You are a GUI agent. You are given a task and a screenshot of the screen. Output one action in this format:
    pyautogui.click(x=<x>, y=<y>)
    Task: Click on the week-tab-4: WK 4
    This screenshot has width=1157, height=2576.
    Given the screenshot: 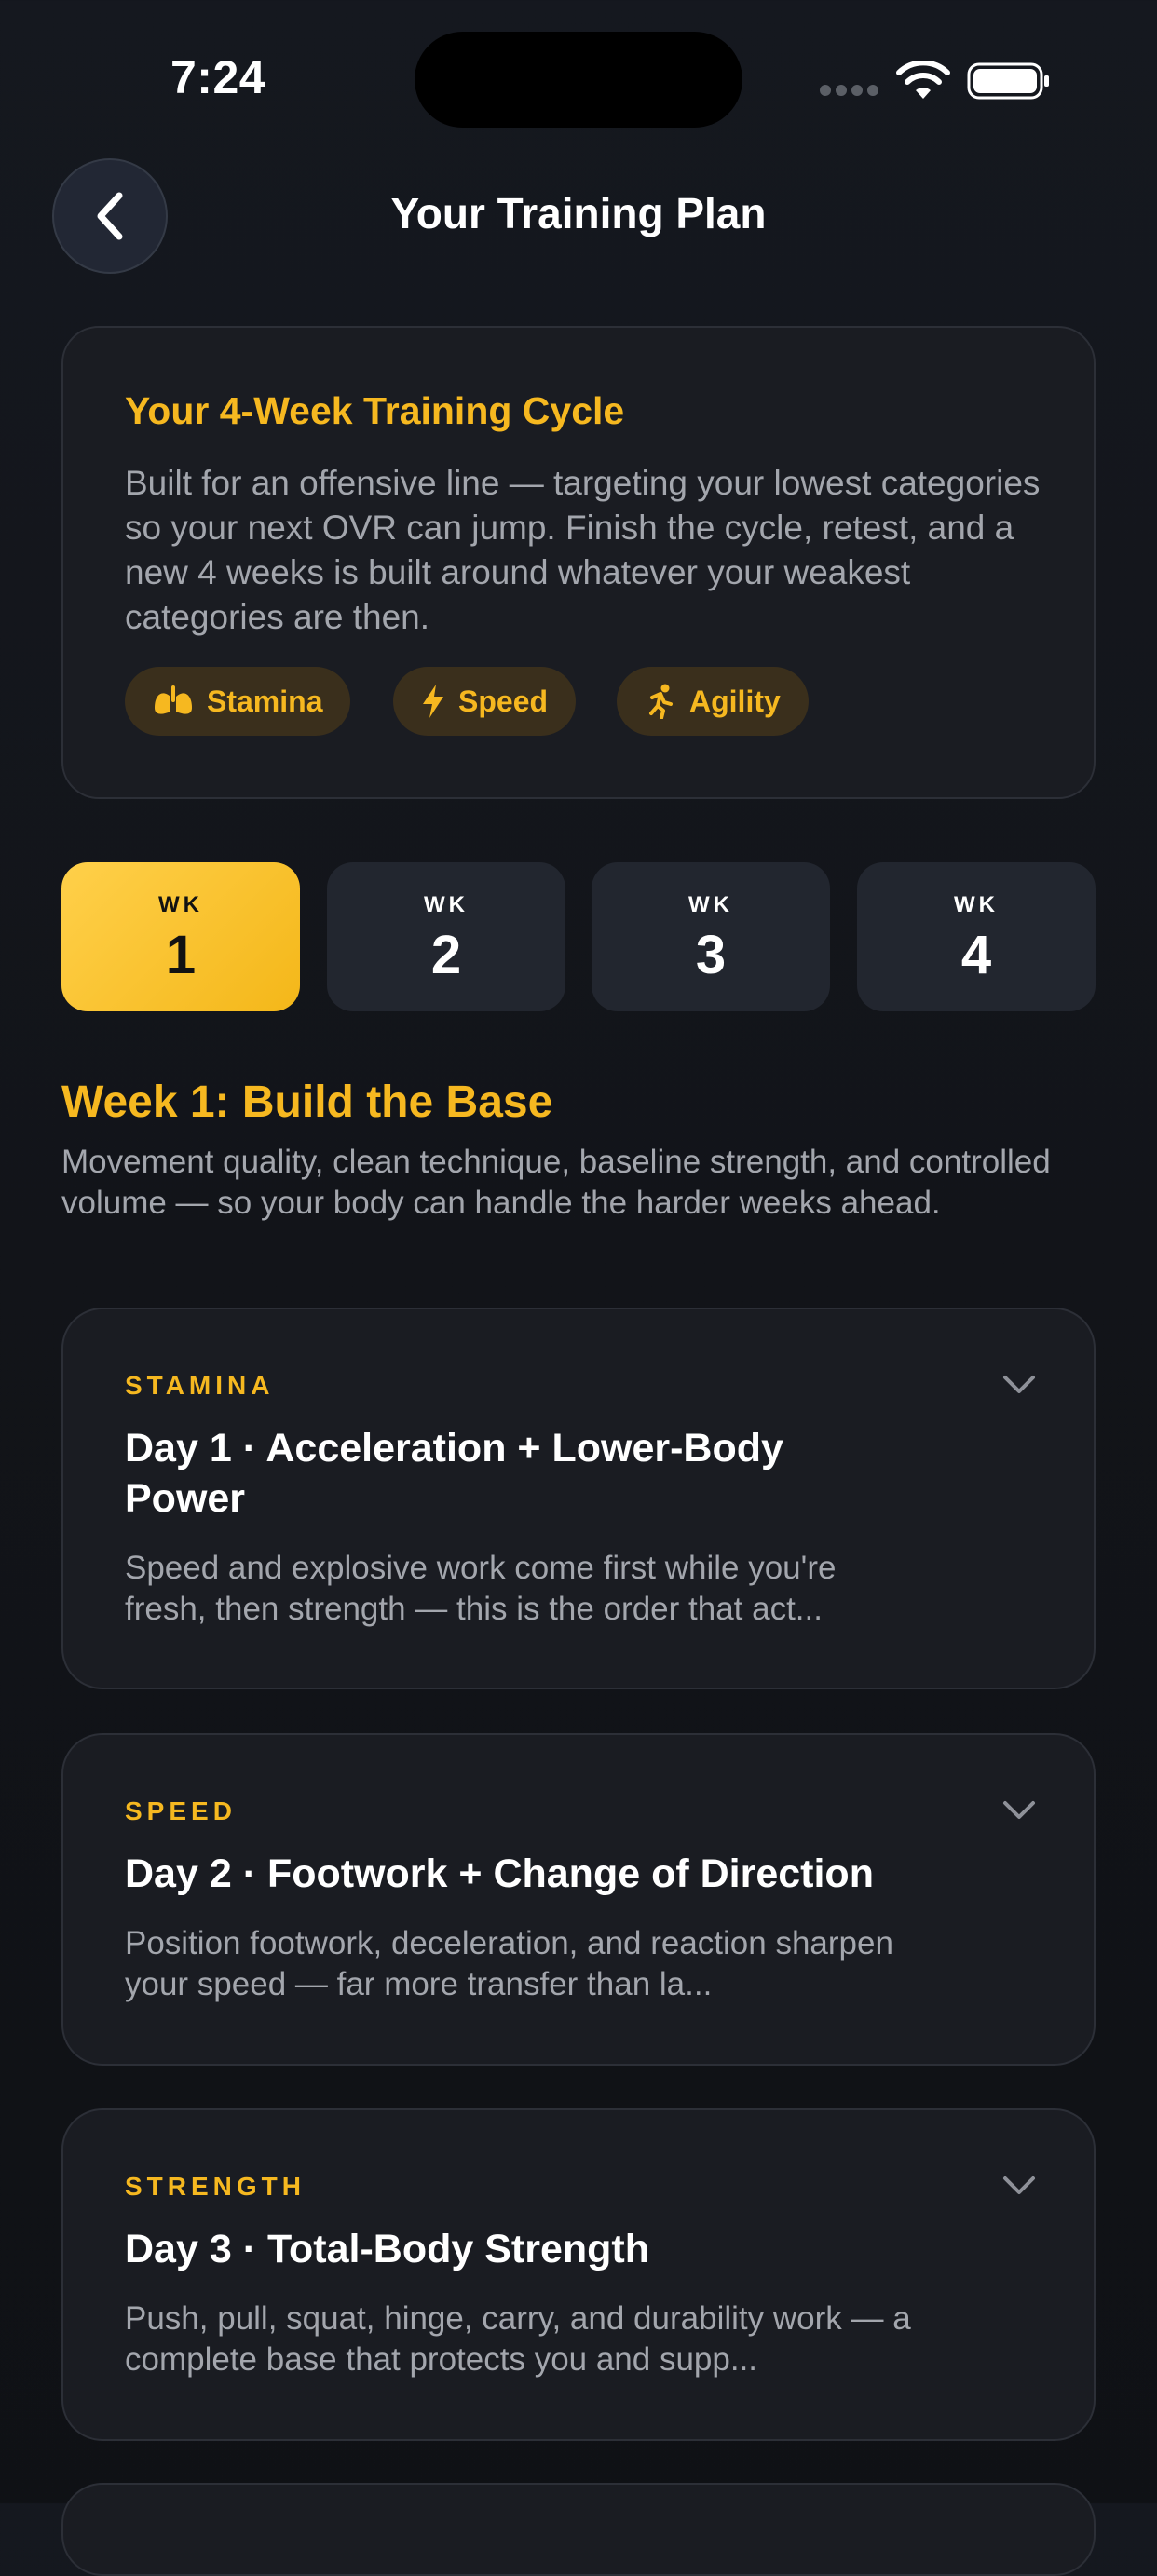 What is the action you would take?
    pyautogui.click(x=976, y=936)
    